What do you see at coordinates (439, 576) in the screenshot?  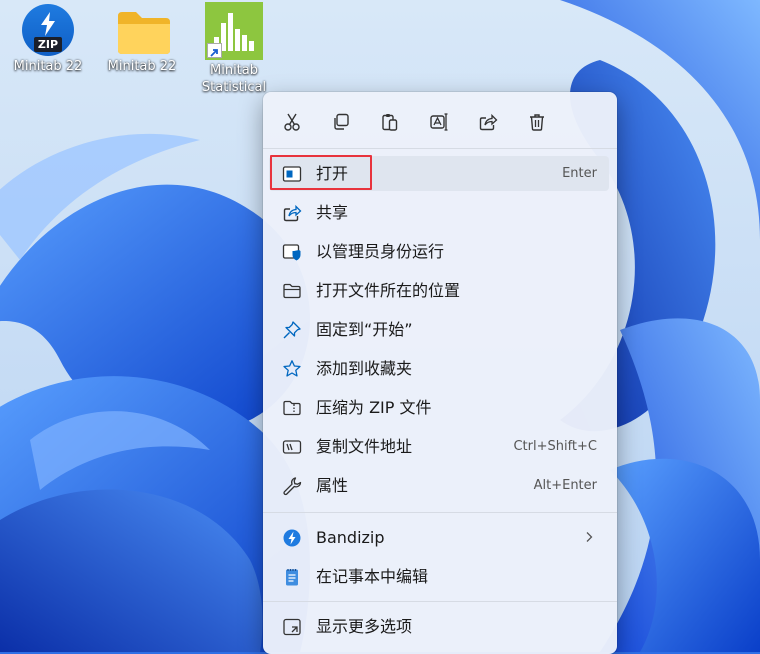 I see `menu-item-edit-in-notepad: 在记事本中编辑` at bounding box center [439, 576].